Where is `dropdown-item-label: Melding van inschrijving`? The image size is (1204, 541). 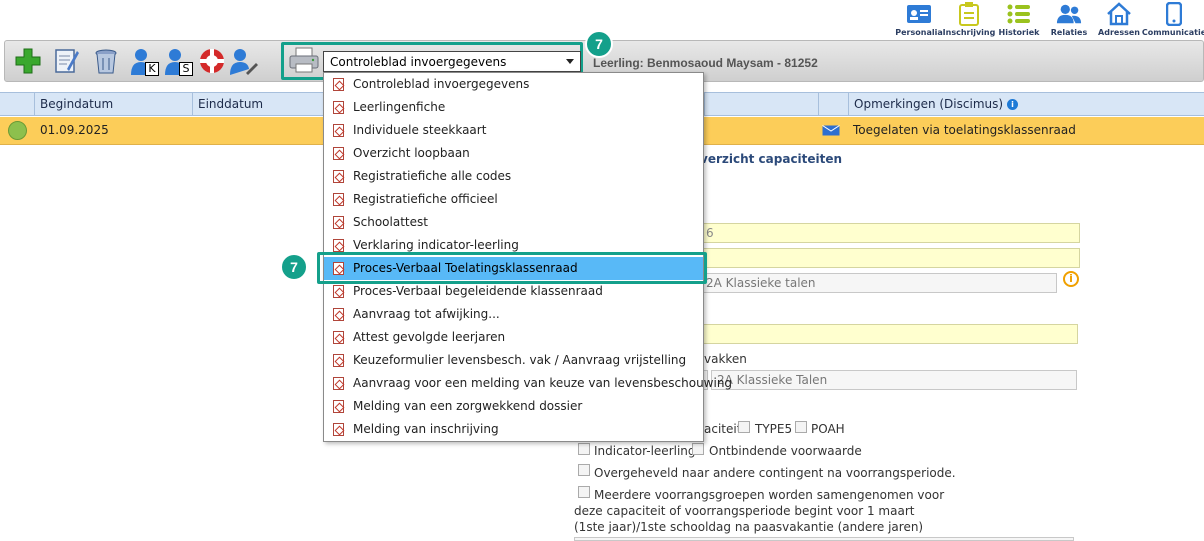
dropdown-item-label: Melding van inschrijving is located at coordinates (426, 429).